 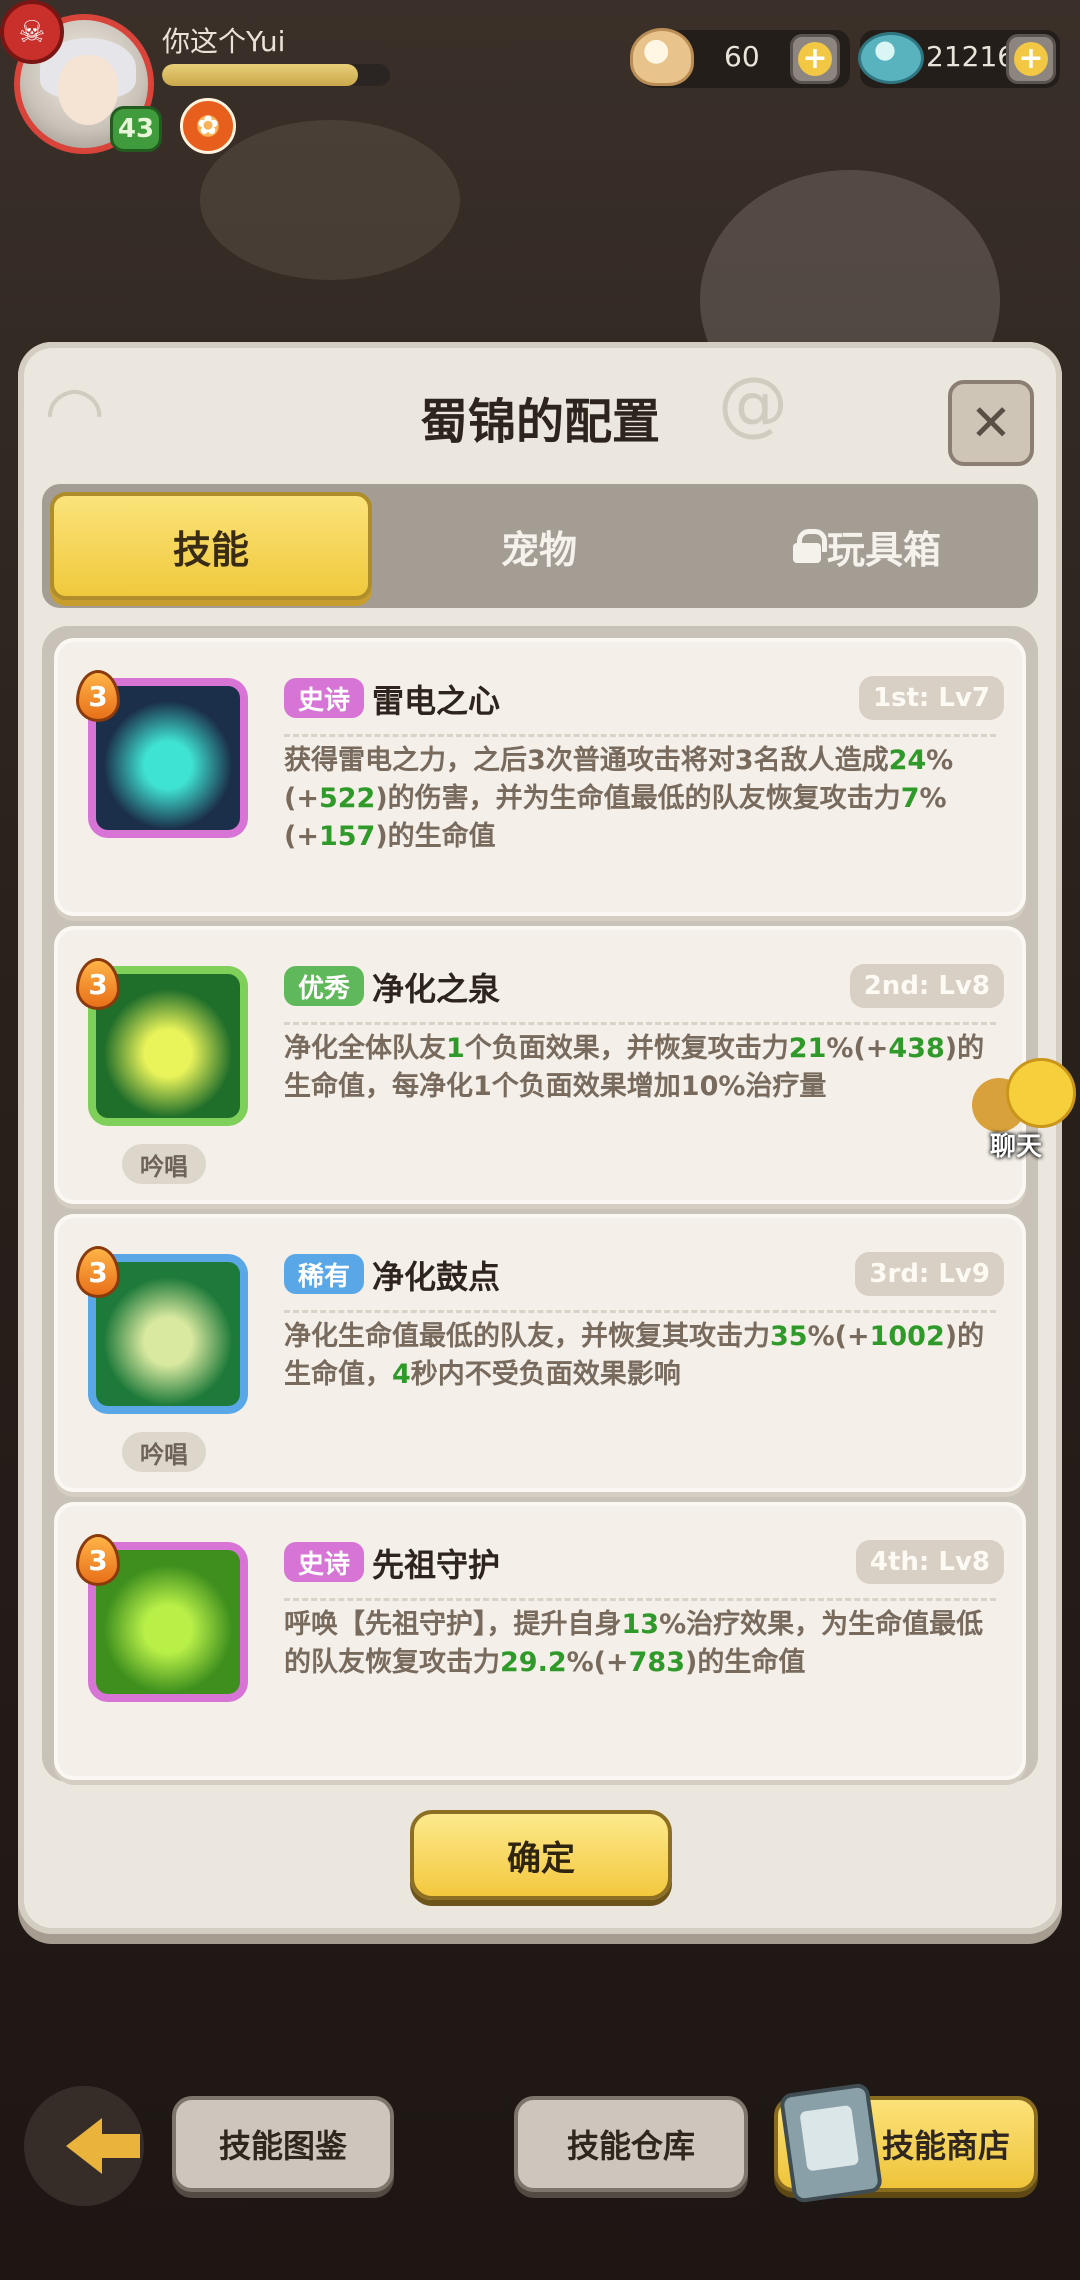 I want to click on back-button, so click(x=84, y=2146).